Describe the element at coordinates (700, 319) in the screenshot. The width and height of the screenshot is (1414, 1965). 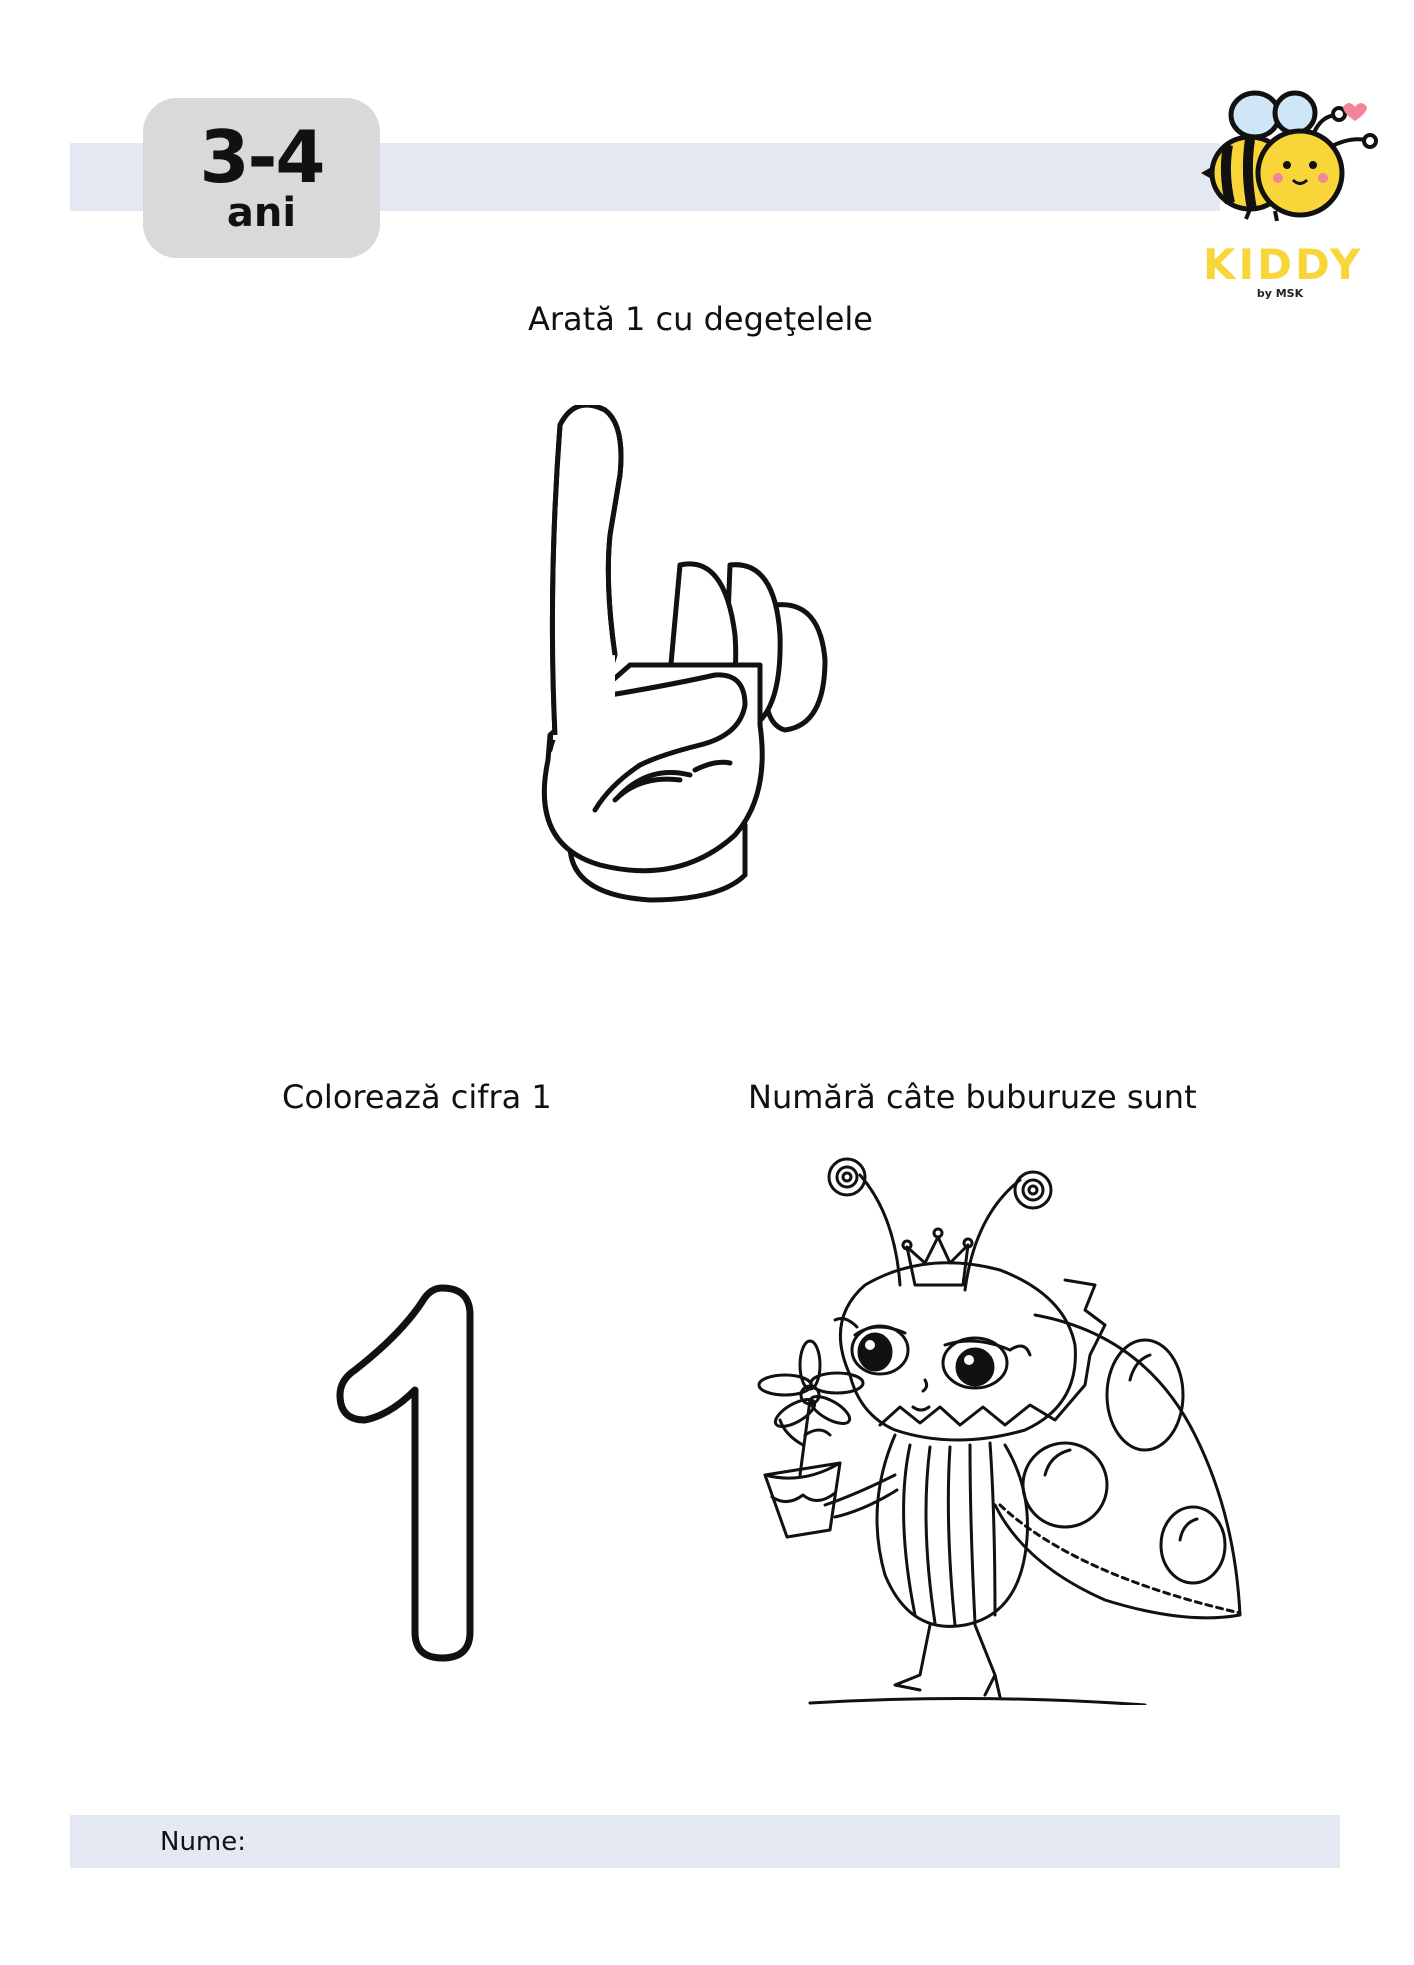
I see `instruction-show-fingers: Arată 1 cu degeţelele` at that location.